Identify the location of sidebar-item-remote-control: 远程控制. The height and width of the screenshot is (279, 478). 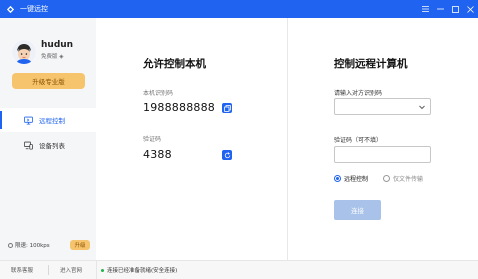
(48, 120).